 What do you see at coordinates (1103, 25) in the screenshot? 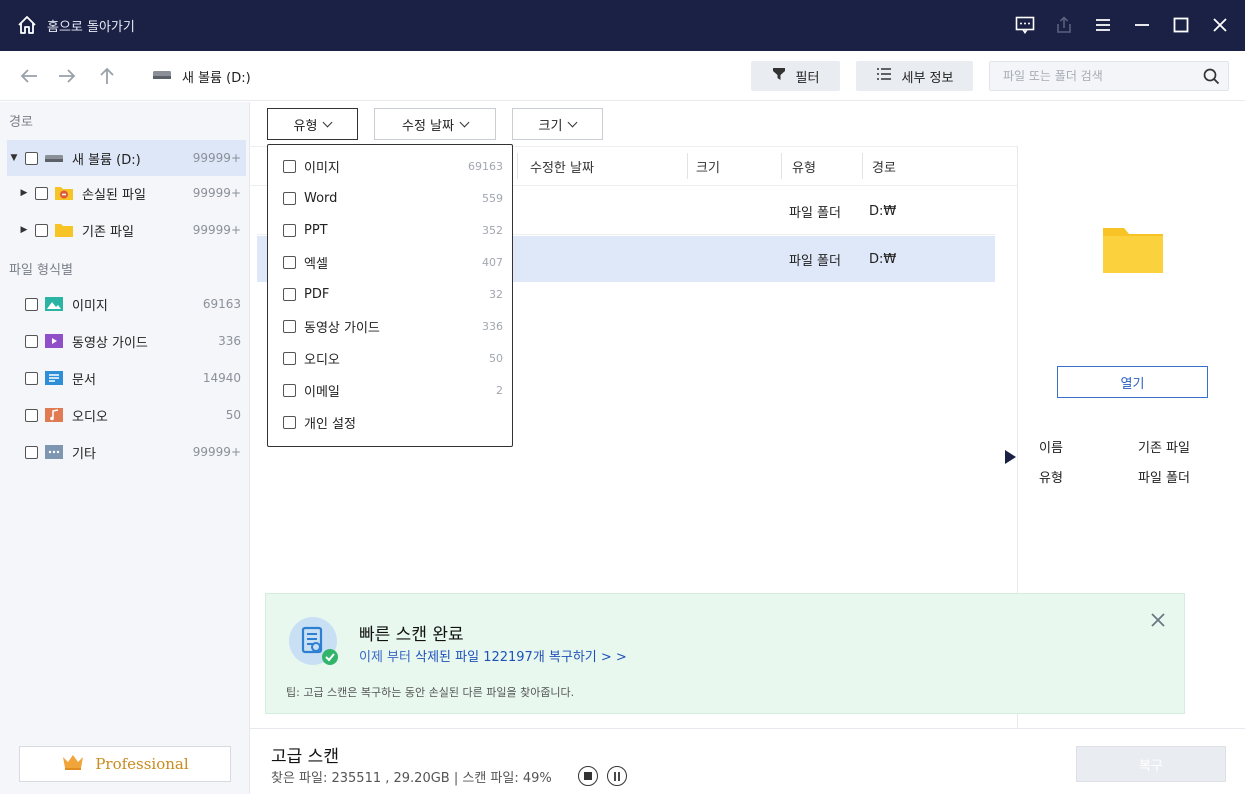
I see `menu-icon` at bounding box center [1103, 25].